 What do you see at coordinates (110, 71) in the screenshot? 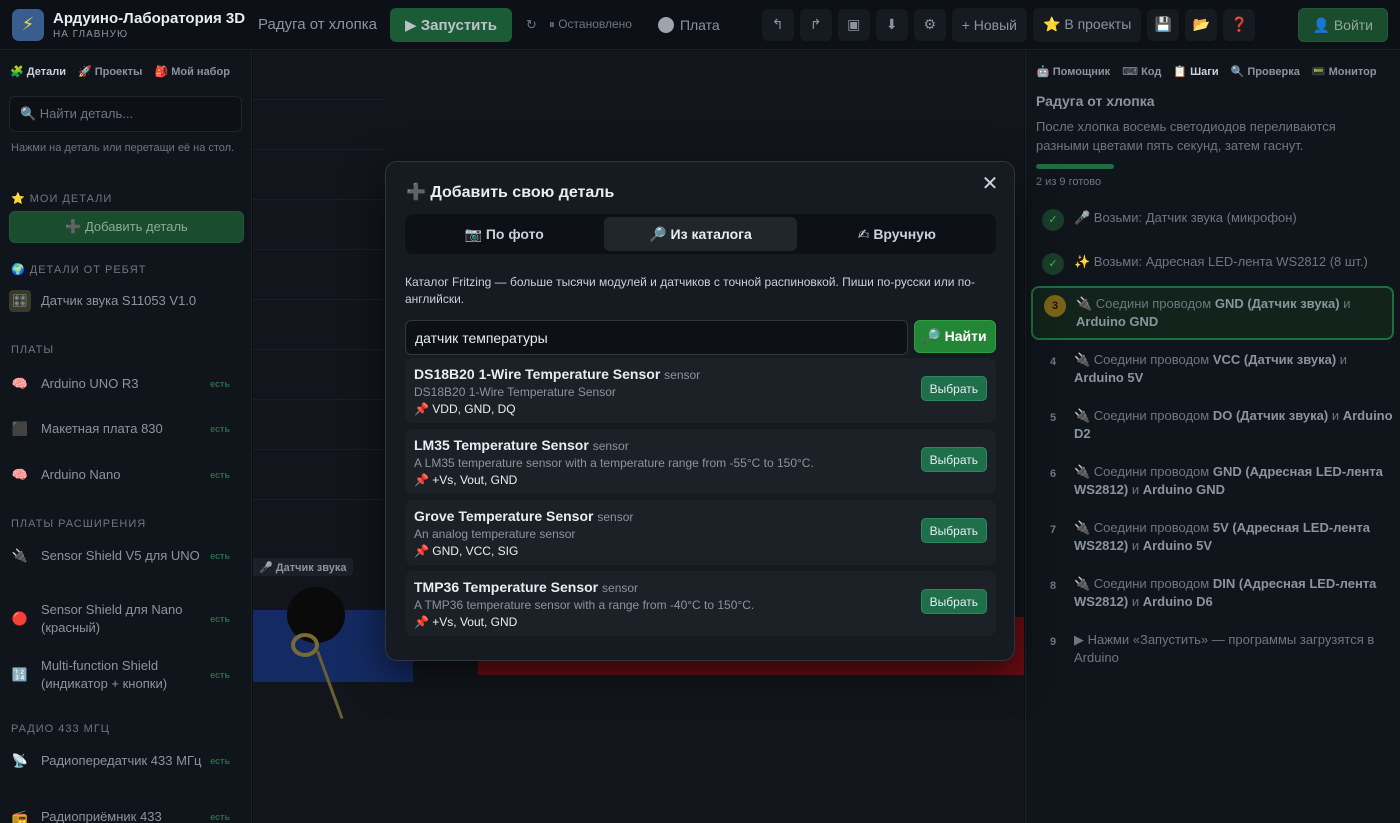
I see `tab-projects: 🚀 Проекты` at bounding box center [110, 71].